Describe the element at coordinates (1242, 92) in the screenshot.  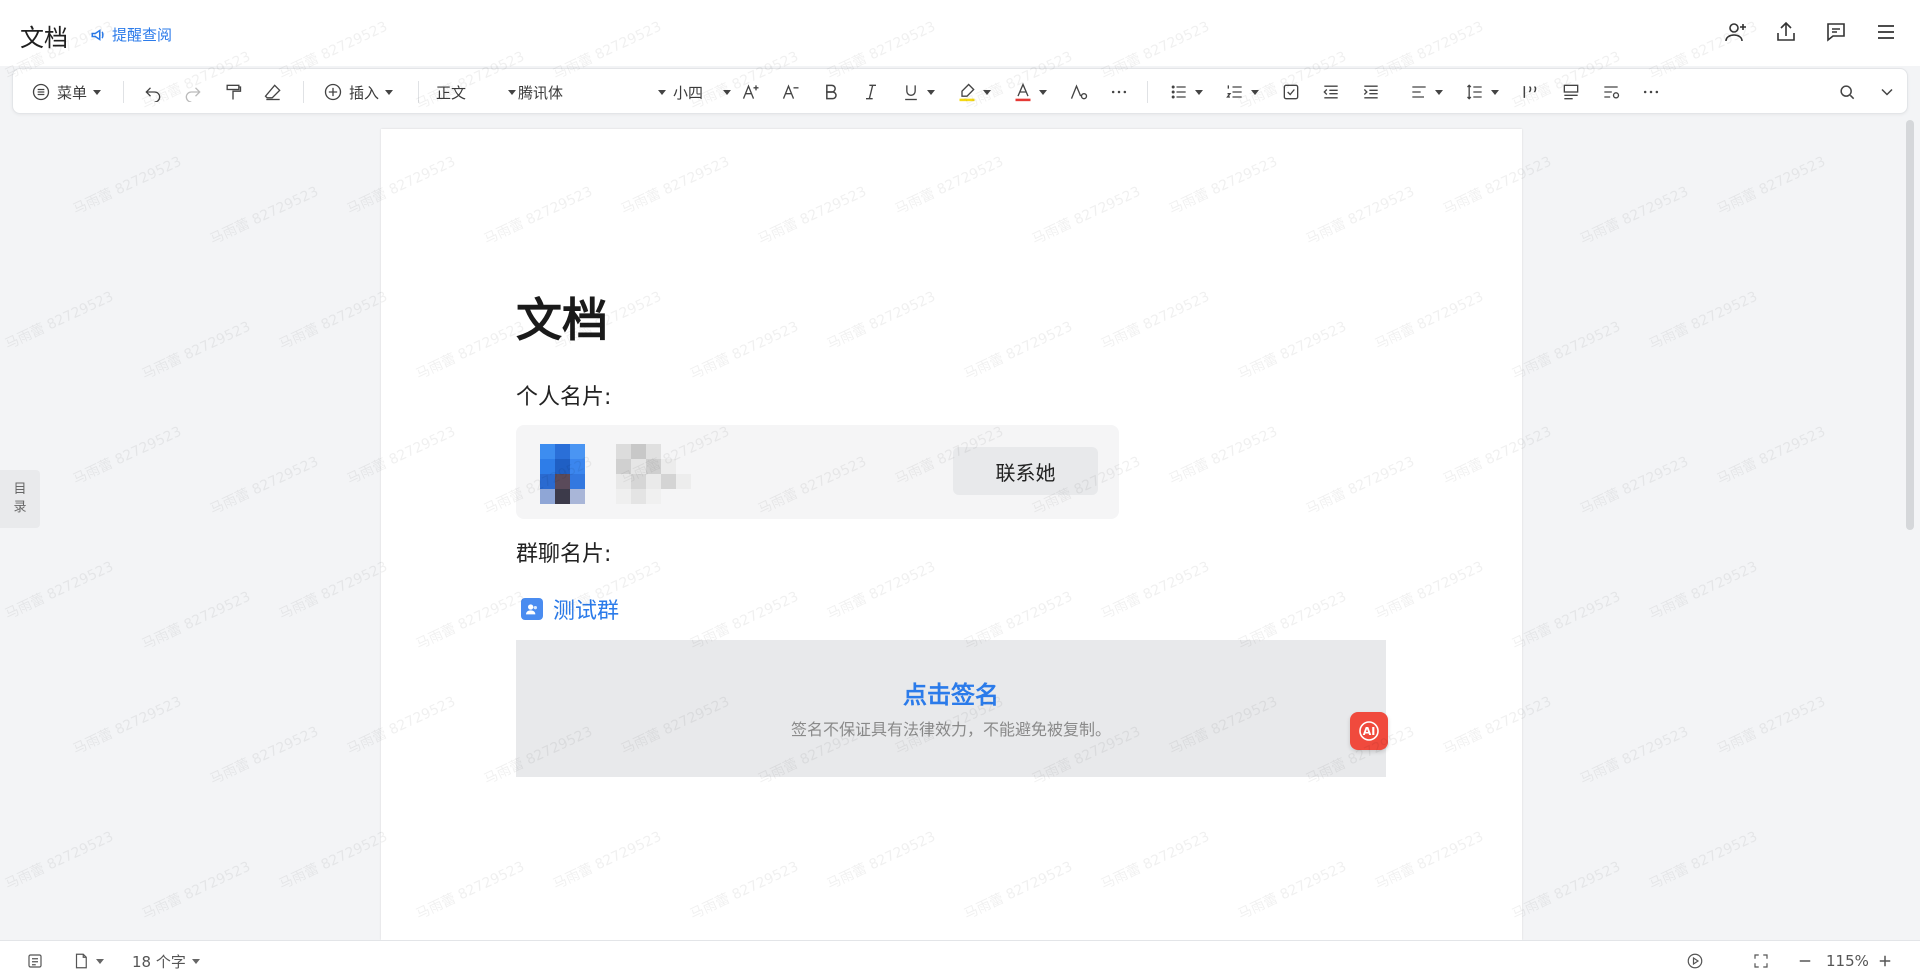
I see `numbered-list-button` at that location.